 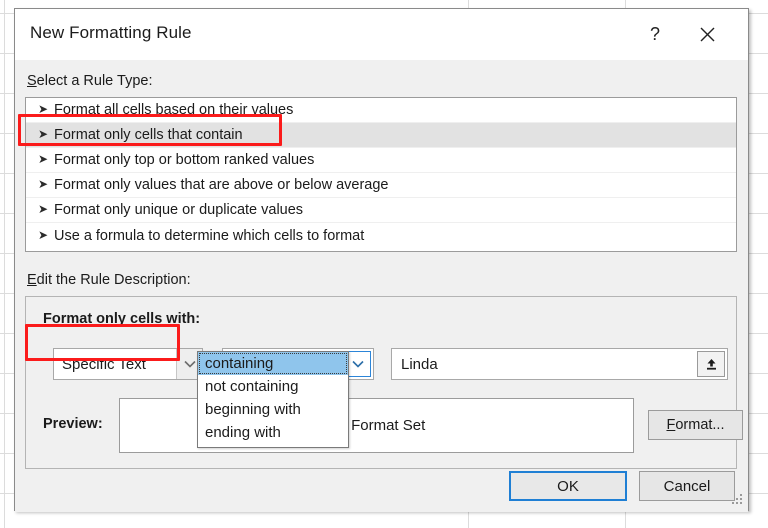 What do you see at coordinates (184, 160) in the screenshot?
I see `rule-type-item-label: Format only top or bottom ranked values` at bounding box center [184, 160].